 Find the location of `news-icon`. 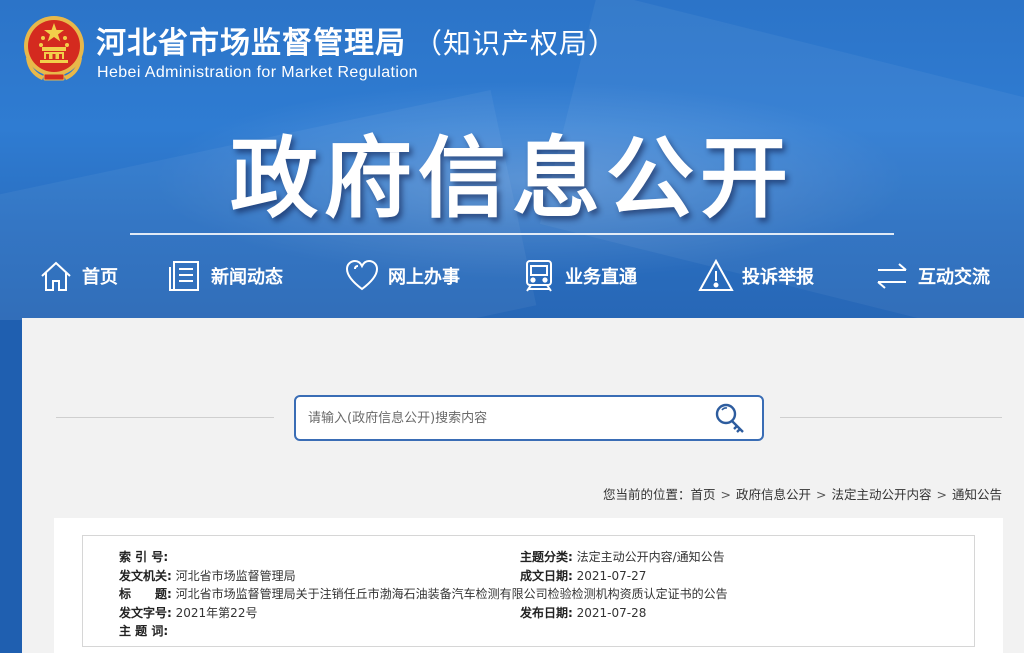

news-icon is located at coordinates (184, 276).